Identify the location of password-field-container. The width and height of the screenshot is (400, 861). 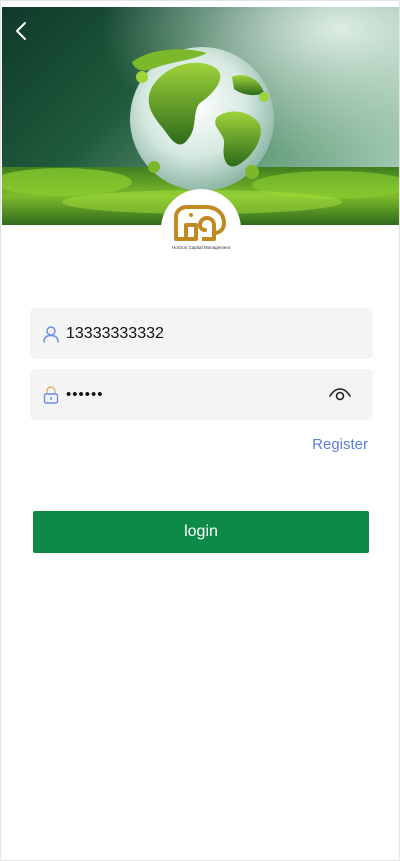
(201, 394).